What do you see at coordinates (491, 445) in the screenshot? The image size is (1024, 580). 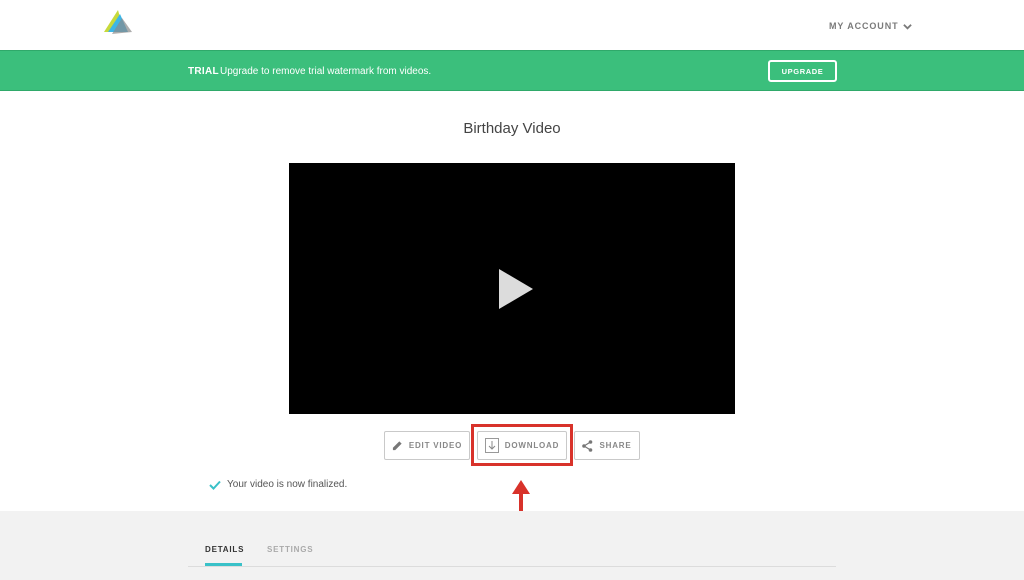 I see `download-icon` at bounding box center [491, 445].